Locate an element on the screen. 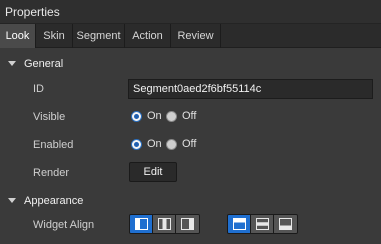 The width and height of the screenshot is (381, 244). align-right-button is located at coordinates (187, 224).